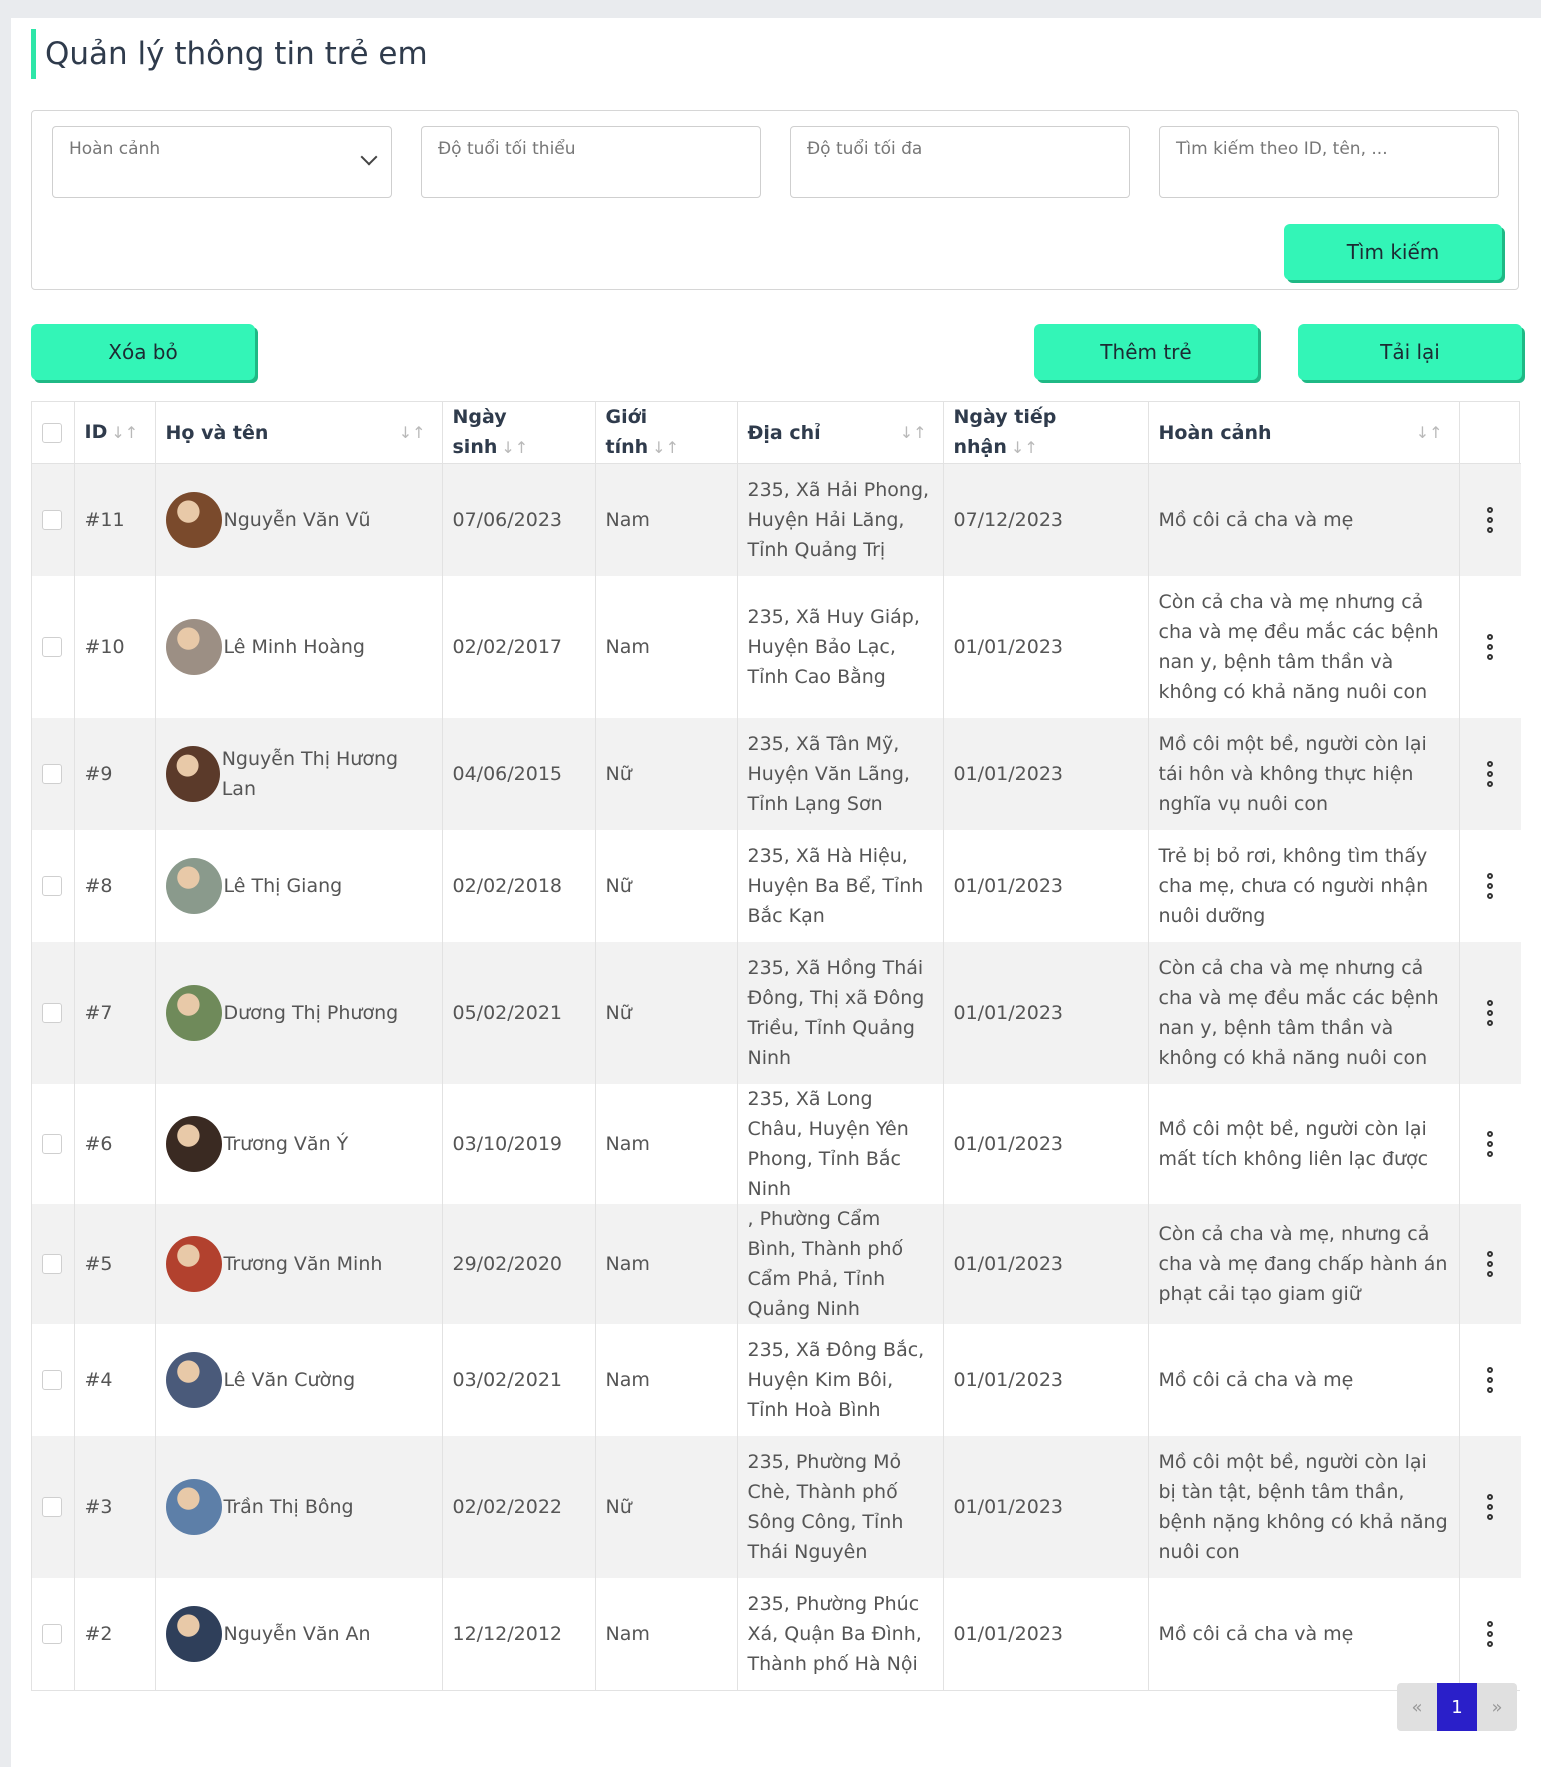  Describe the element at coordinates (591, 162) in the screenshot. I see `min-age-input: Độ tuổi tối thiểu` at that location.